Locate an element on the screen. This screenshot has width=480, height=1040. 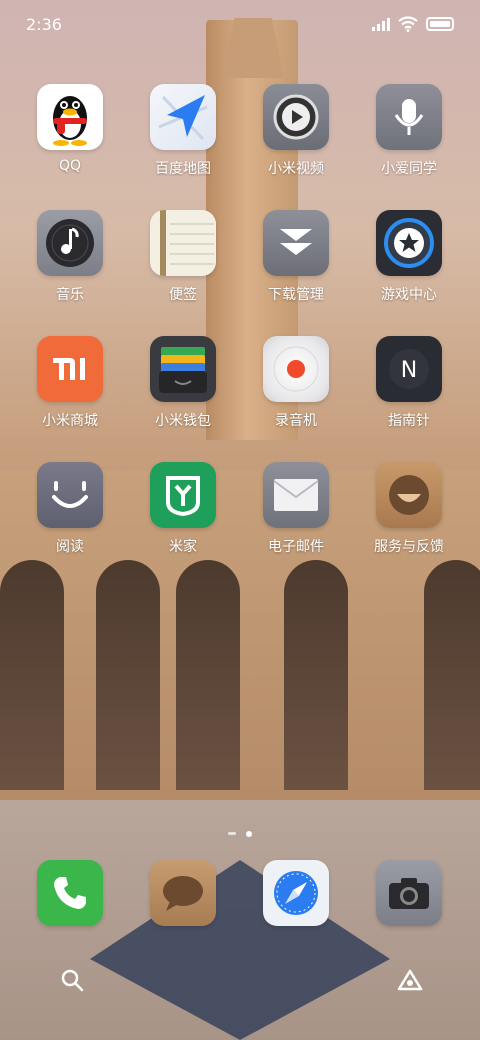
app-mi-video: 小米视频 is located at coordinates (296, 139).